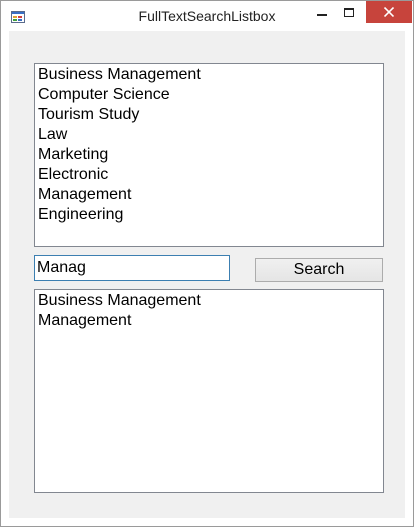 The image size is (414, 527). What do you see at coordinates (319, 270) in the screenshot?
I see `search-button: Search` at bounding box center [319, 270].